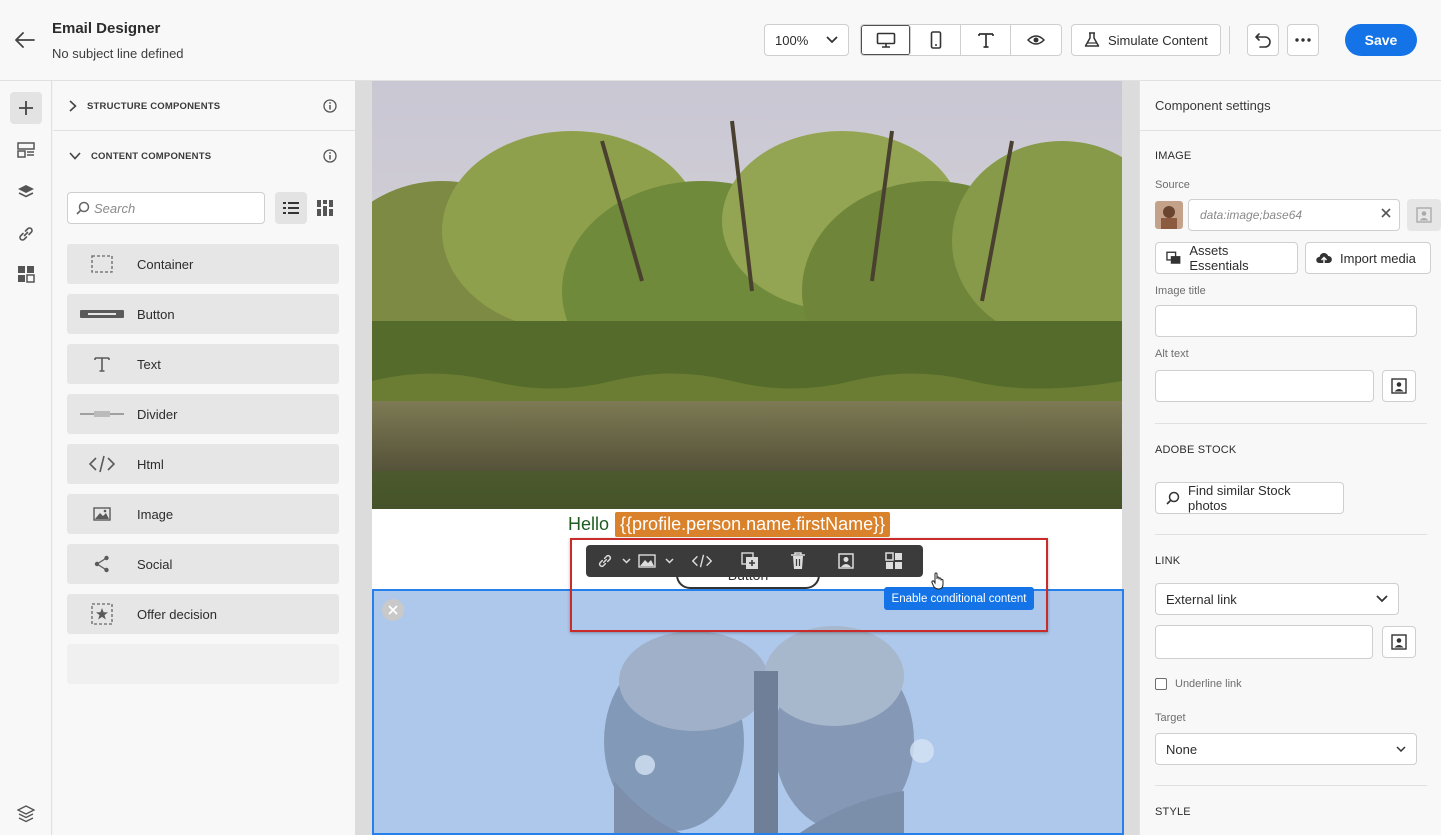  What do you see at coordinates (203, 564) in the screenshot?
I see `component-social: Social` at bounding box center [203, 564].